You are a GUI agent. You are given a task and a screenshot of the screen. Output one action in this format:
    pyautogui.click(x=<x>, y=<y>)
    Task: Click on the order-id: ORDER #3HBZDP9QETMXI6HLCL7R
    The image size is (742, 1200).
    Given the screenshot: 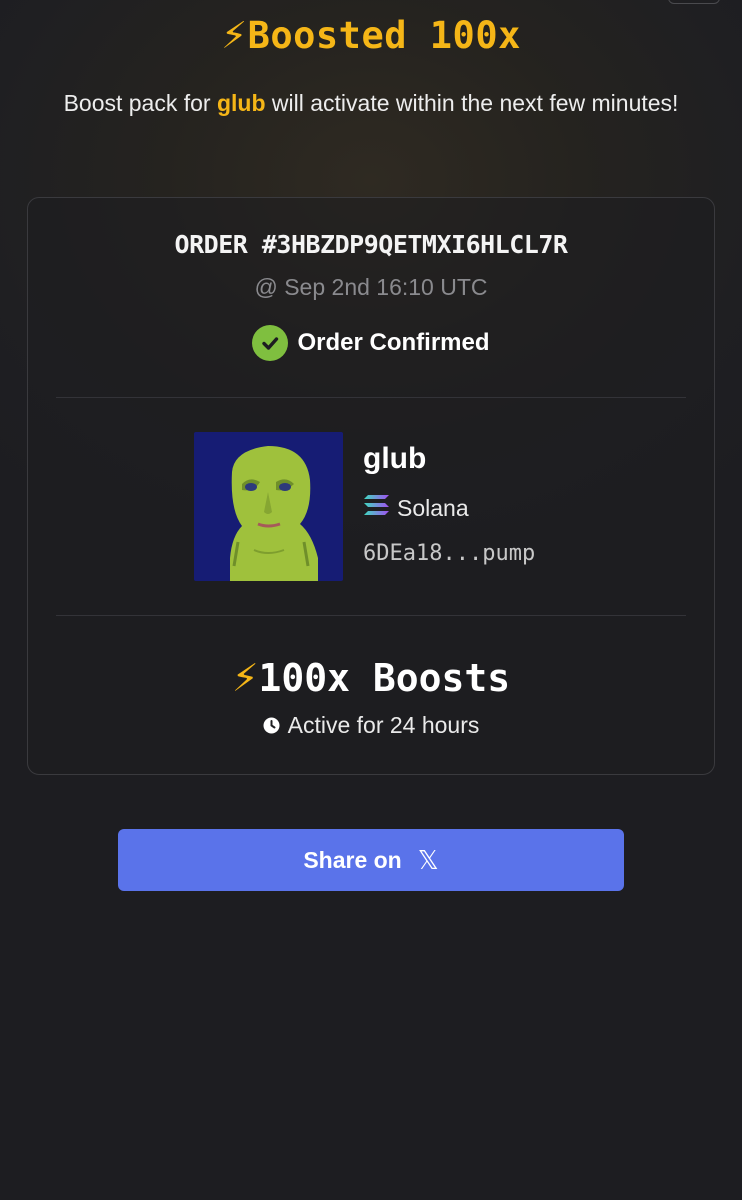 What is the action you would take?
    pyautogui.click(x=371, y=244)
    